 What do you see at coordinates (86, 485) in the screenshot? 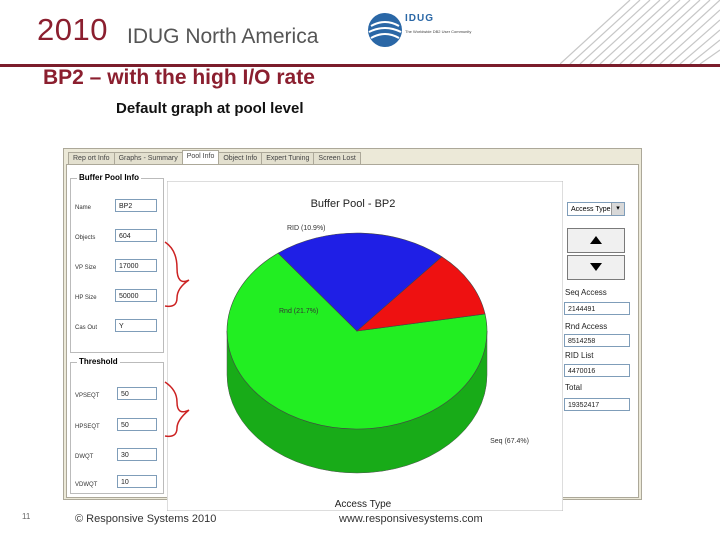
I see `field-label-vdwqt: VDWQT` at bounding box center [86, 485].